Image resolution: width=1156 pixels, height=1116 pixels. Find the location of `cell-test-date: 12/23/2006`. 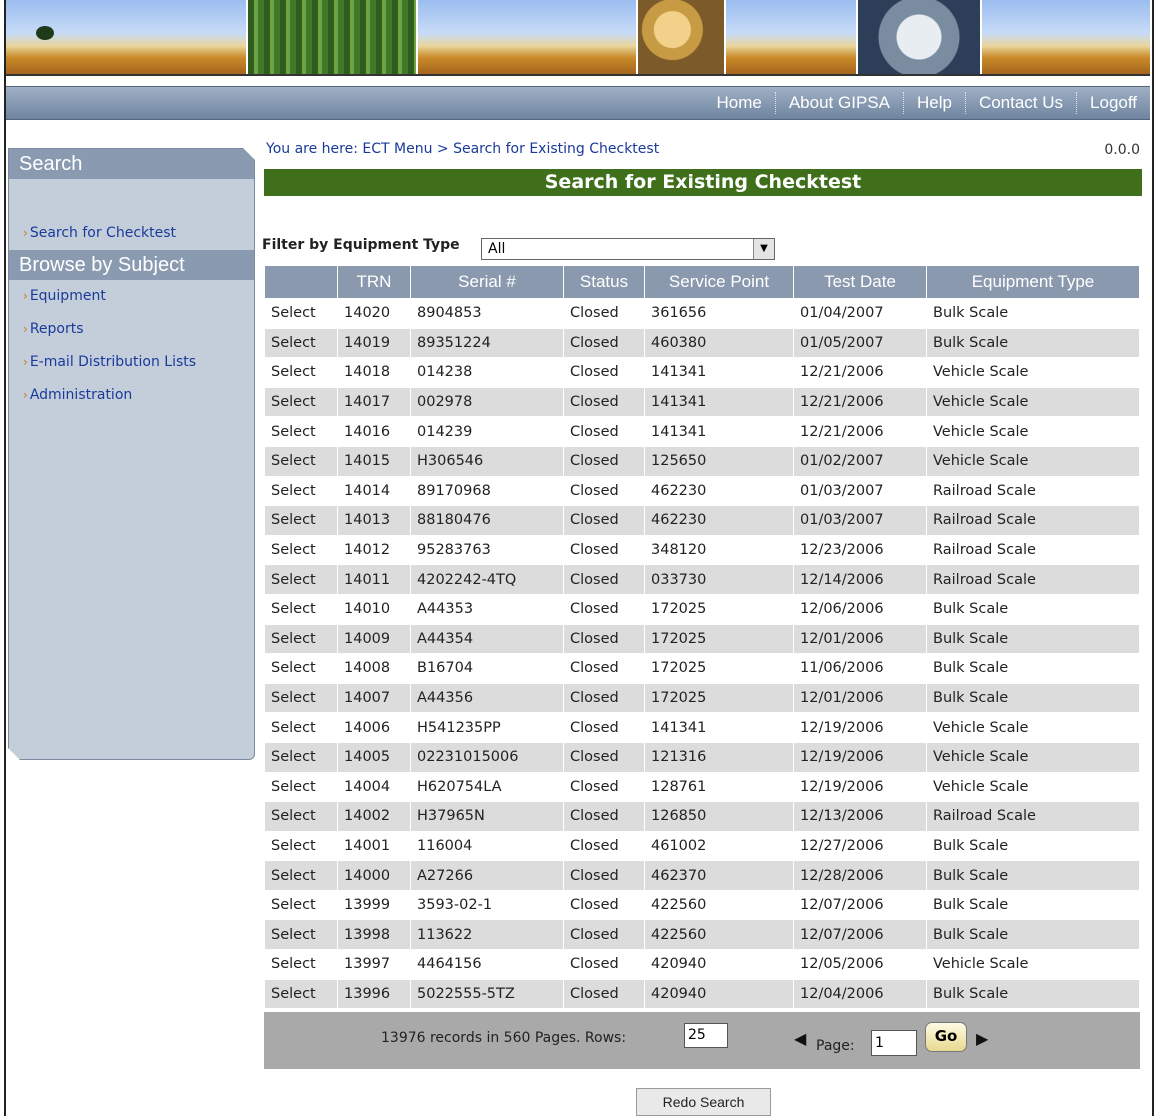

cell-test-date: 12/23/2006 is located at coordinates (860, 550).